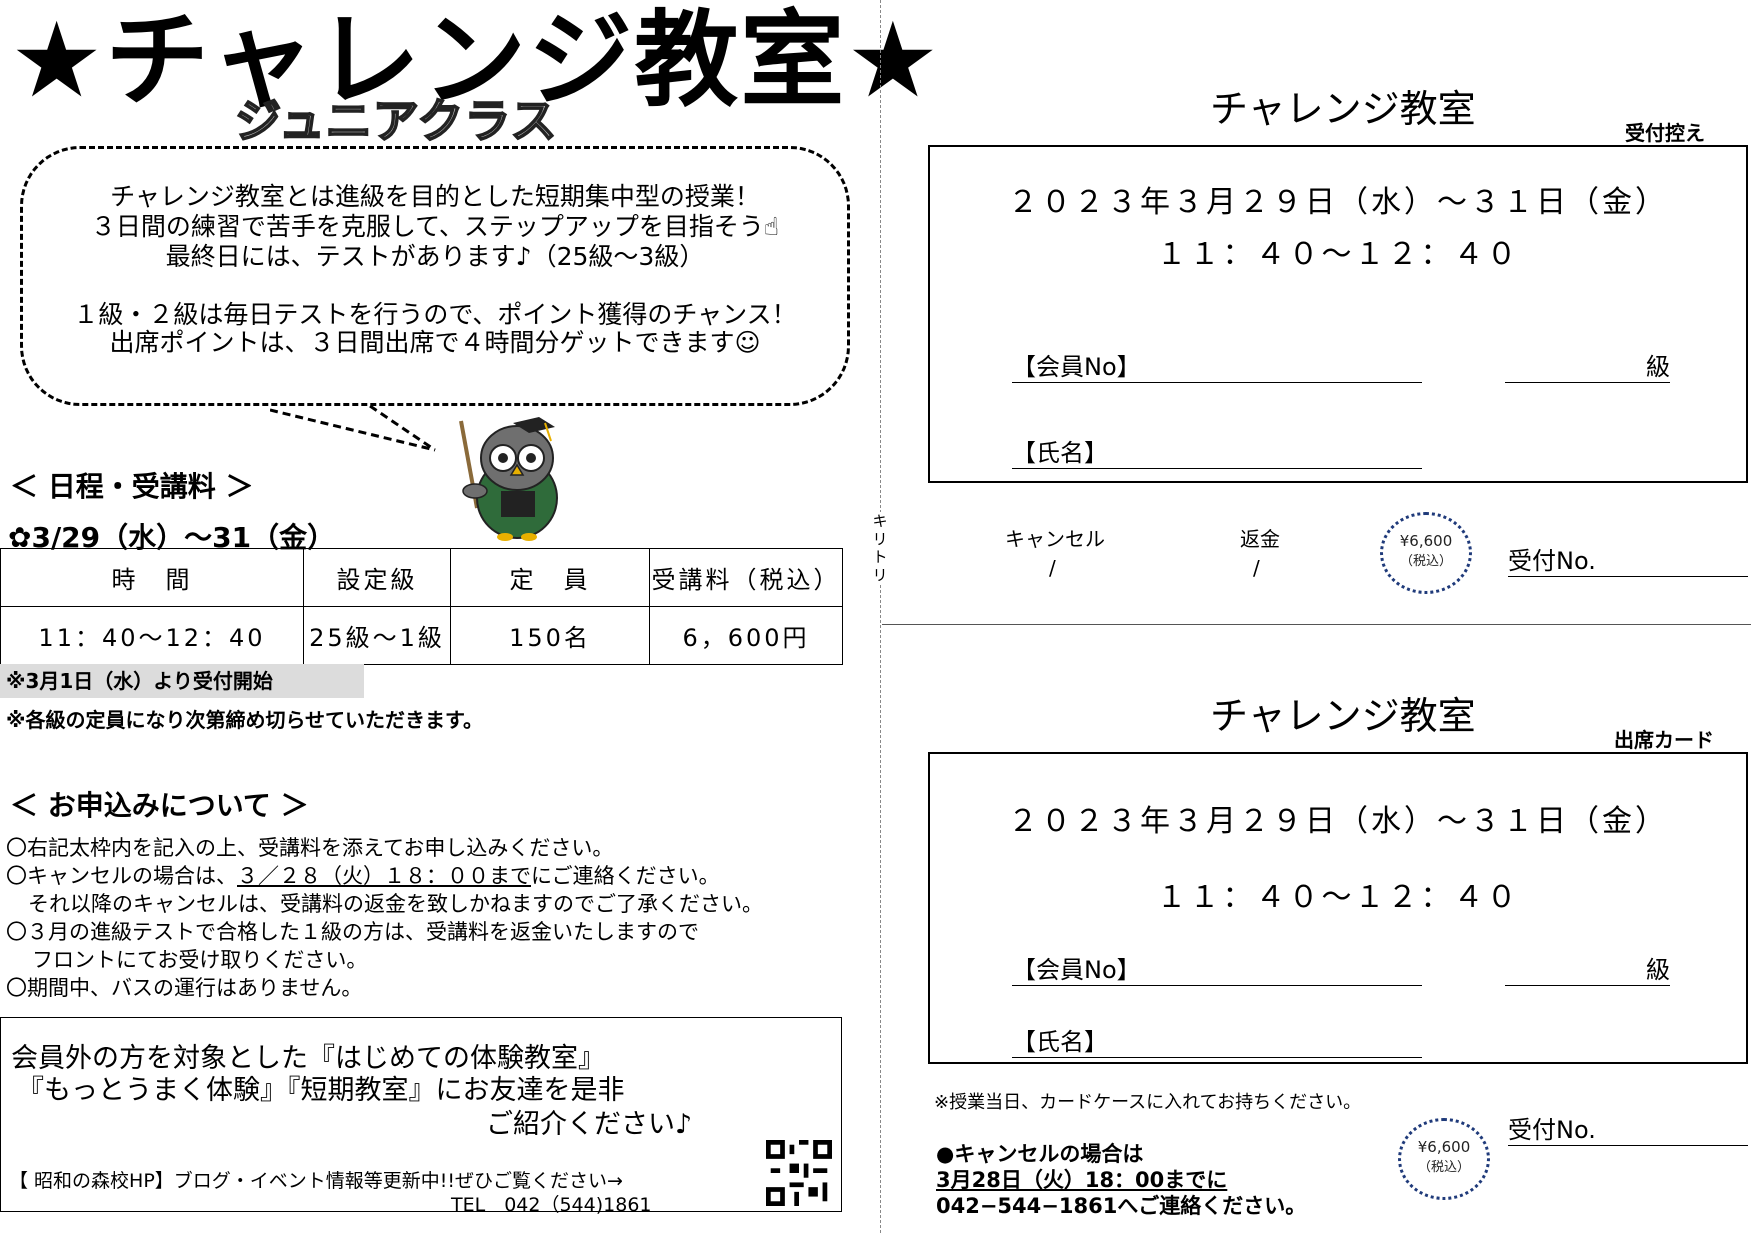  I want to click on apply-line-6: 〇期間中、バスの運行はありません。, so click(184, 988).